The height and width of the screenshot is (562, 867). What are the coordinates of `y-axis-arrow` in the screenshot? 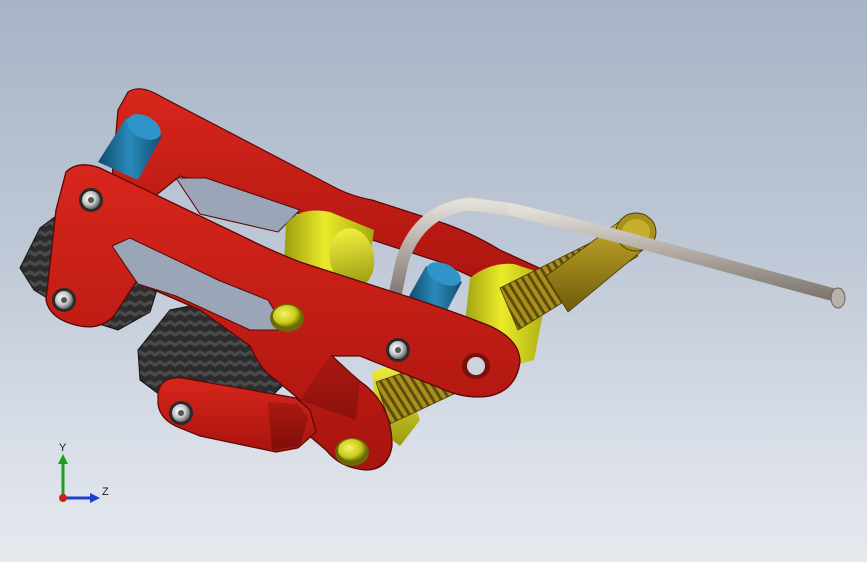 It's located at (63, 476).